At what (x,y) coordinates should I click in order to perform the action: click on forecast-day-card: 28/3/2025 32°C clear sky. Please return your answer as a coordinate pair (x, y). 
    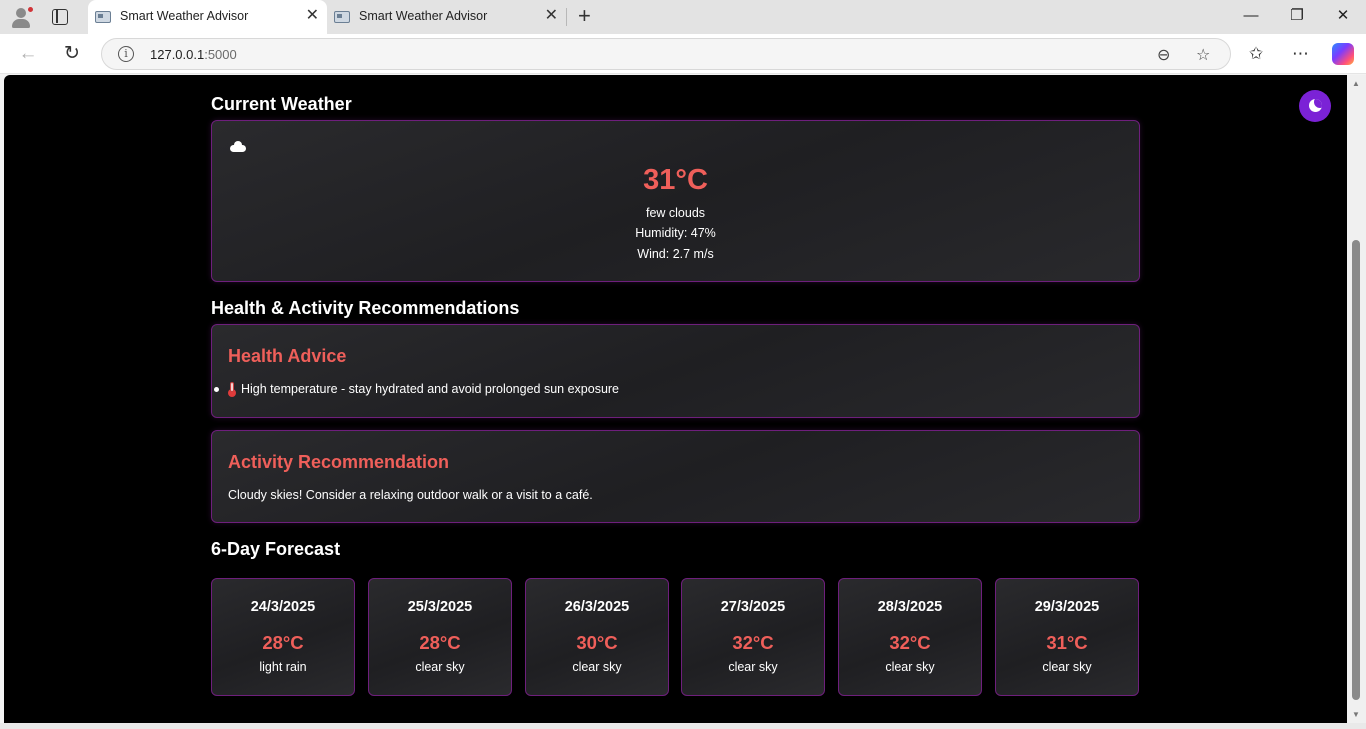
    Looking at the image, I should click on (910, 637).